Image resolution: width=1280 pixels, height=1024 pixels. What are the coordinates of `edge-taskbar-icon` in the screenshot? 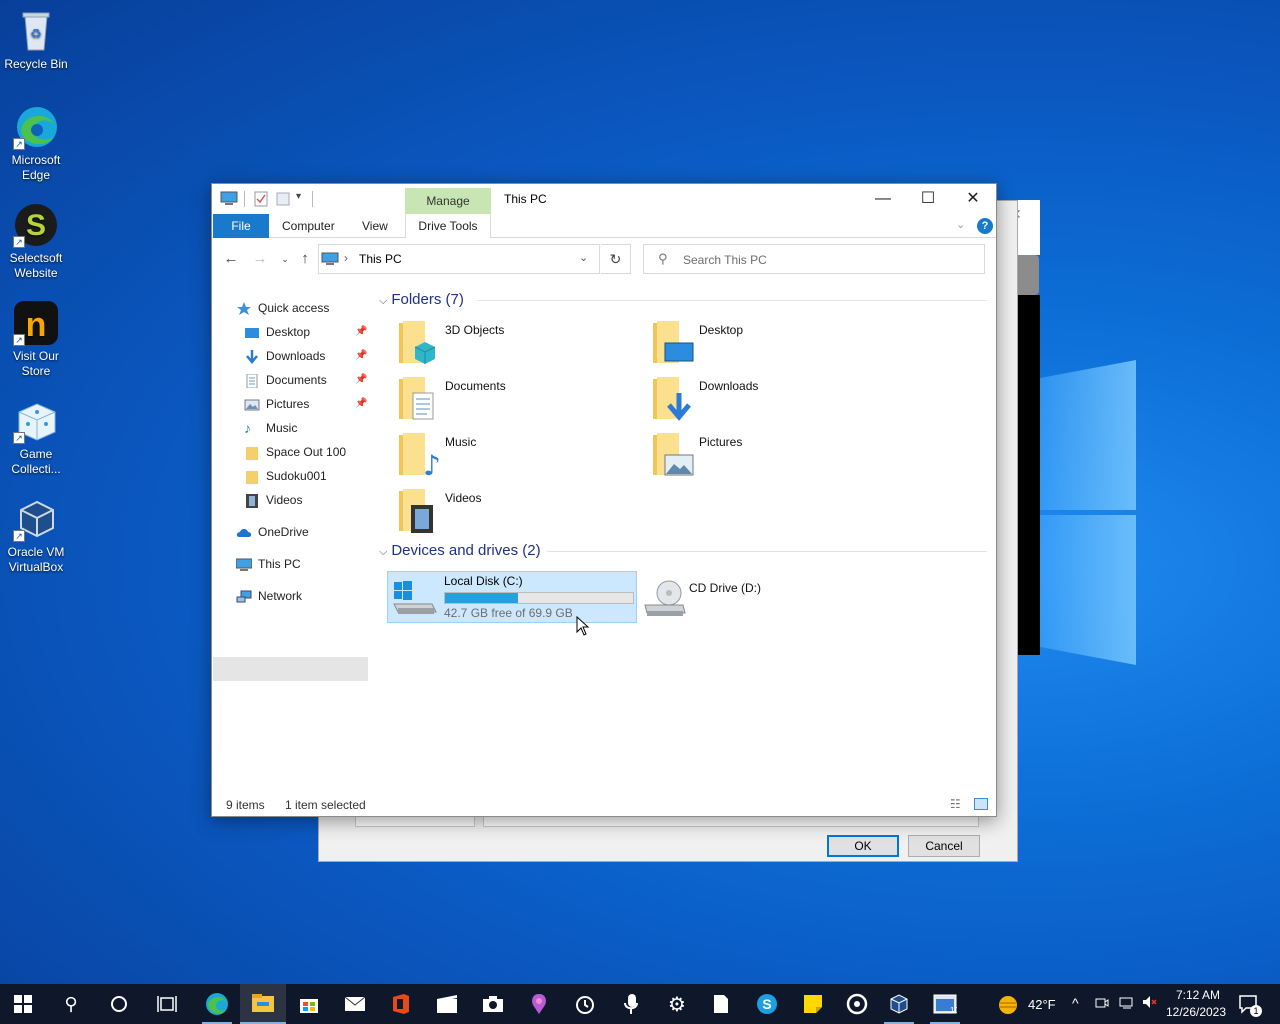 It's located at (217, 1004).